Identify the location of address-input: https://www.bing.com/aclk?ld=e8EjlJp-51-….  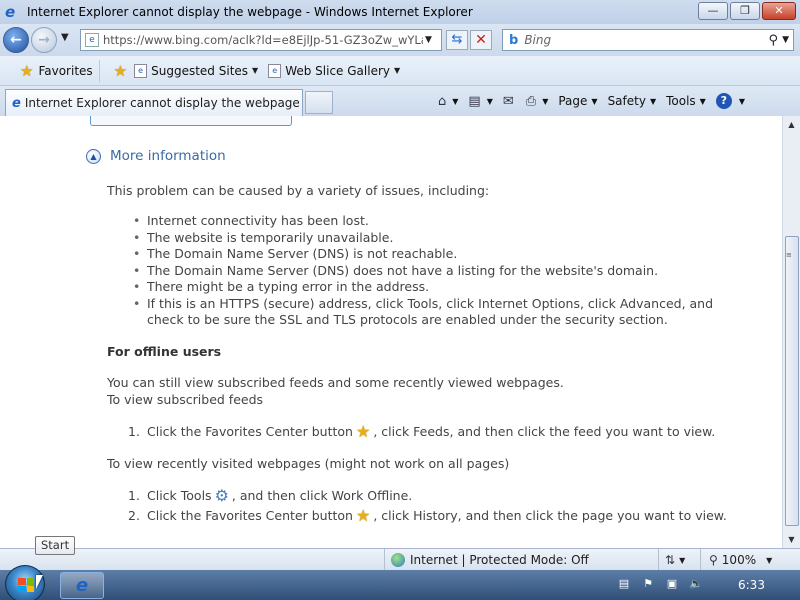
(263, 40).